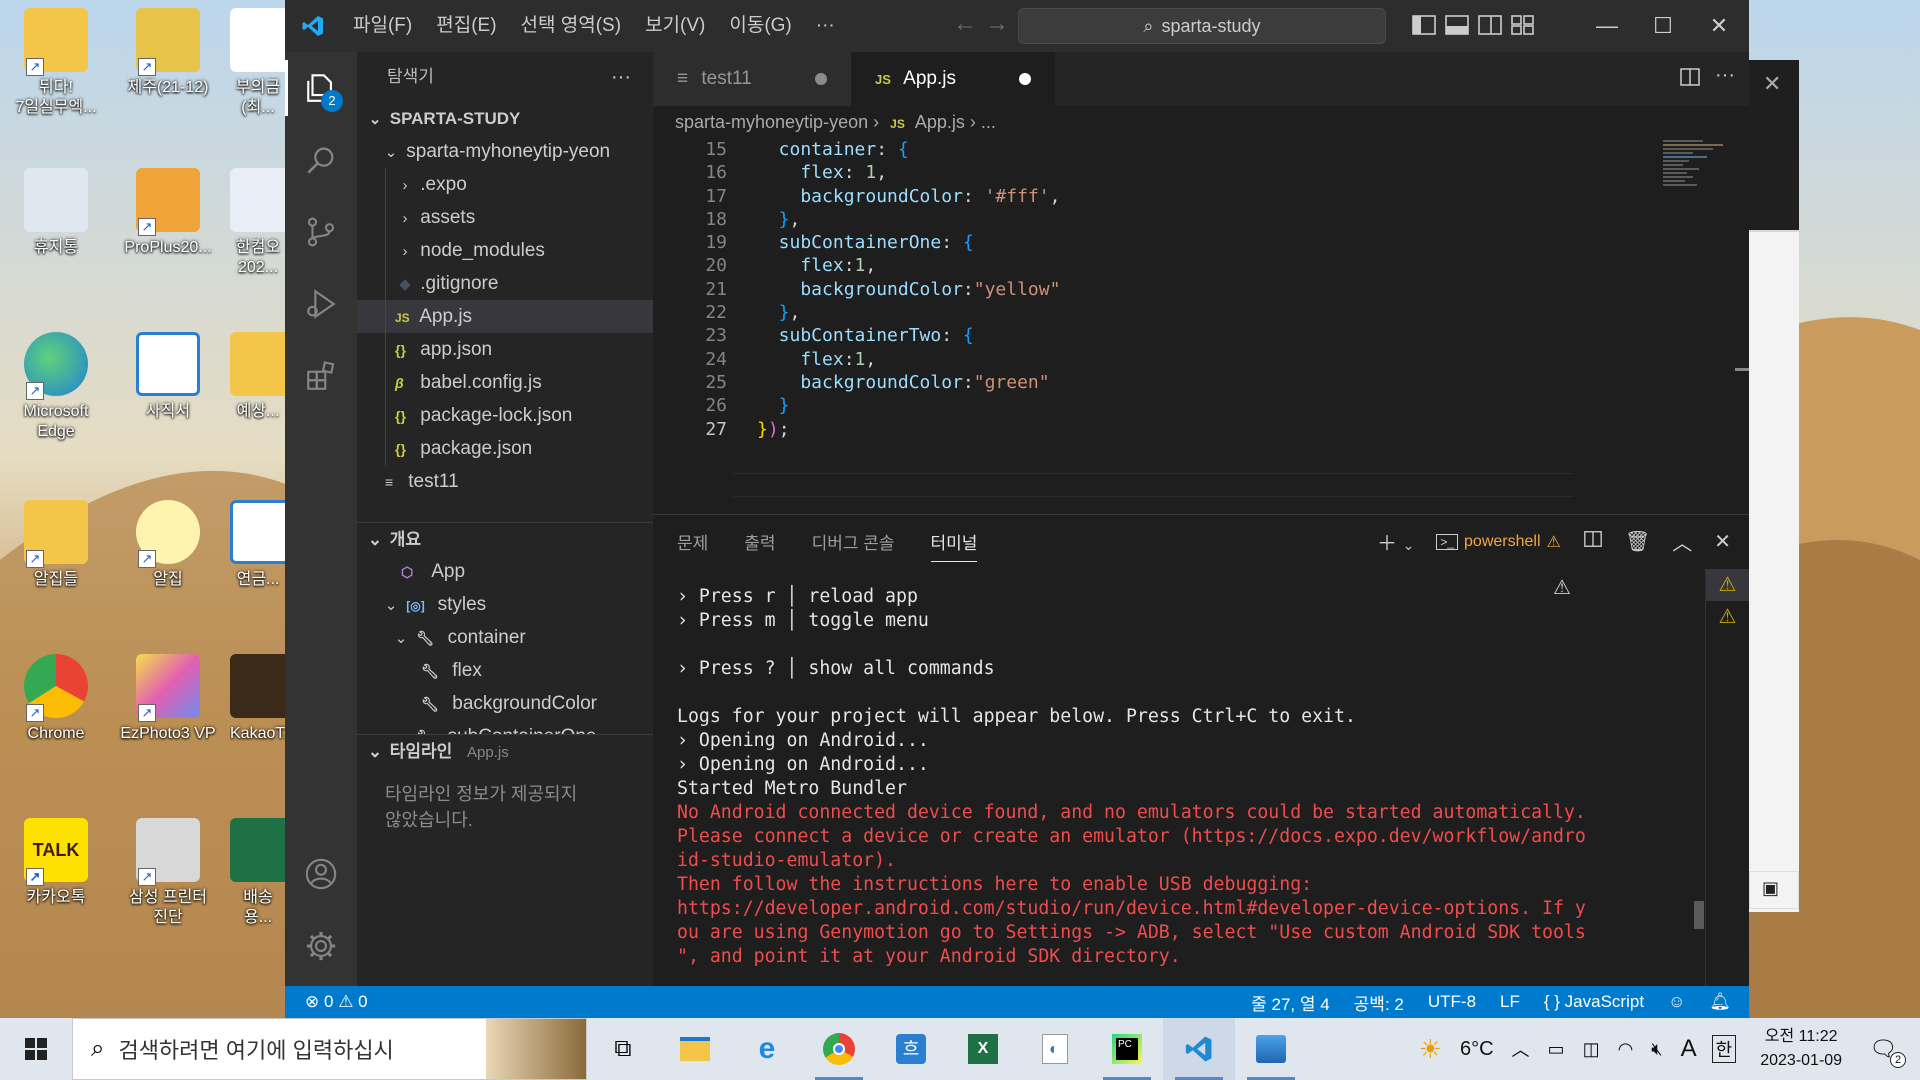  What do you see at coordinates (771, 122) in the screenshot?
I see `breadcrumb-folder: sparta-myhoneytip-yeon` at bounding box center [771, 122].